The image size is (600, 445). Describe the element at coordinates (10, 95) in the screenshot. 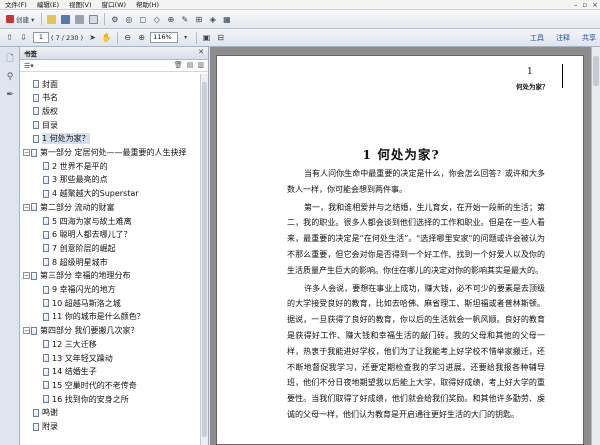

I see `signatures-icon: ✒` at that location.